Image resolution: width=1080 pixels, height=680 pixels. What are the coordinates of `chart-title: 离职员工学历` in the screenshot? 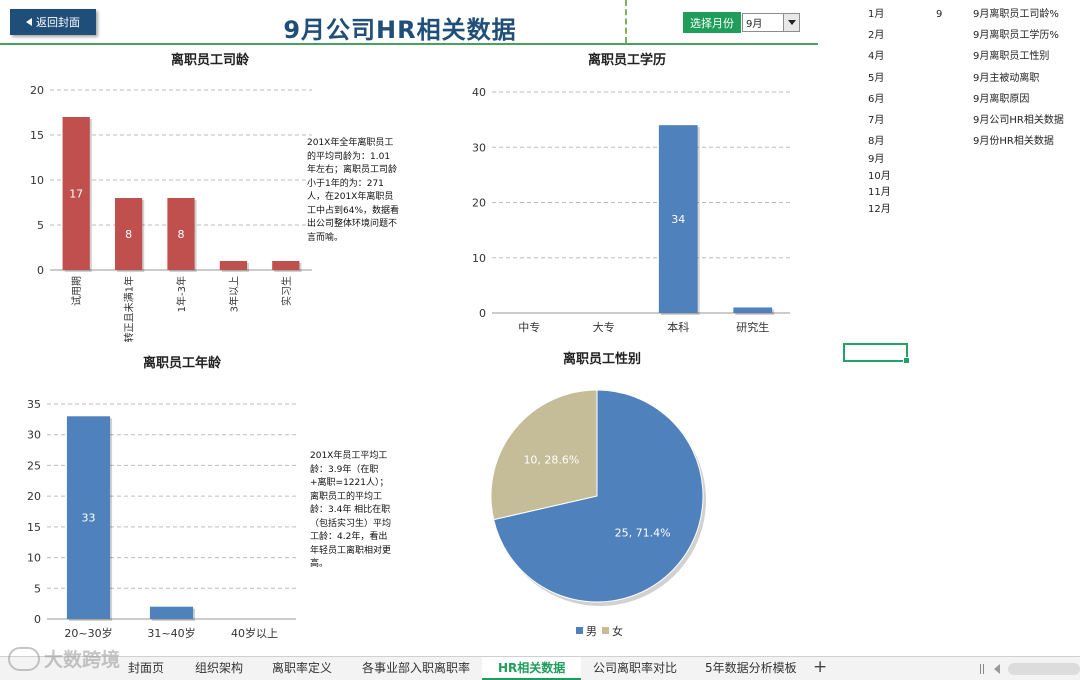 It's located at (627, 60).